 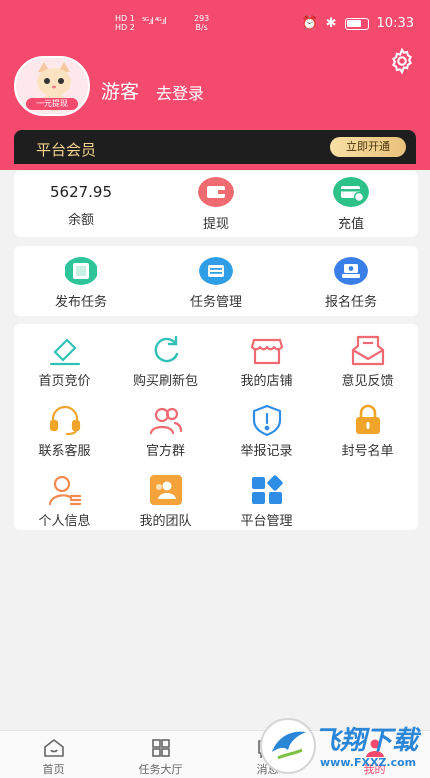 I want to click on balance-item: 5627.95 余额, so click(x=81, y=204).